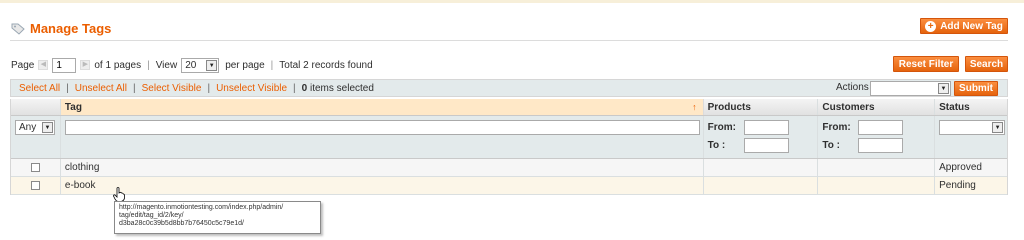 The height and width of the screenshot is (240, 1024). Describe the element at coordinates (960, 167) in the screenshot. I see `status-cell: Approved` at that location.